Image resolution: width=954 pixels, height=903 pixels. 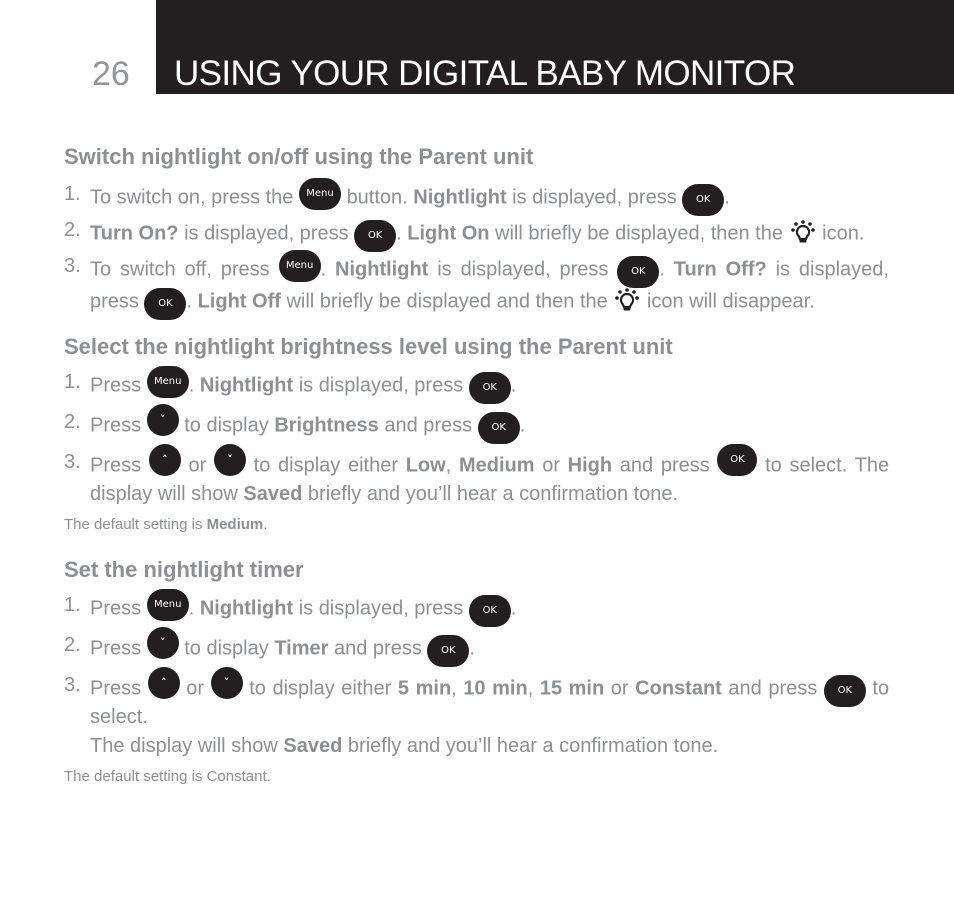 I want to click on page-number: 26, so click(x=111, y=74).